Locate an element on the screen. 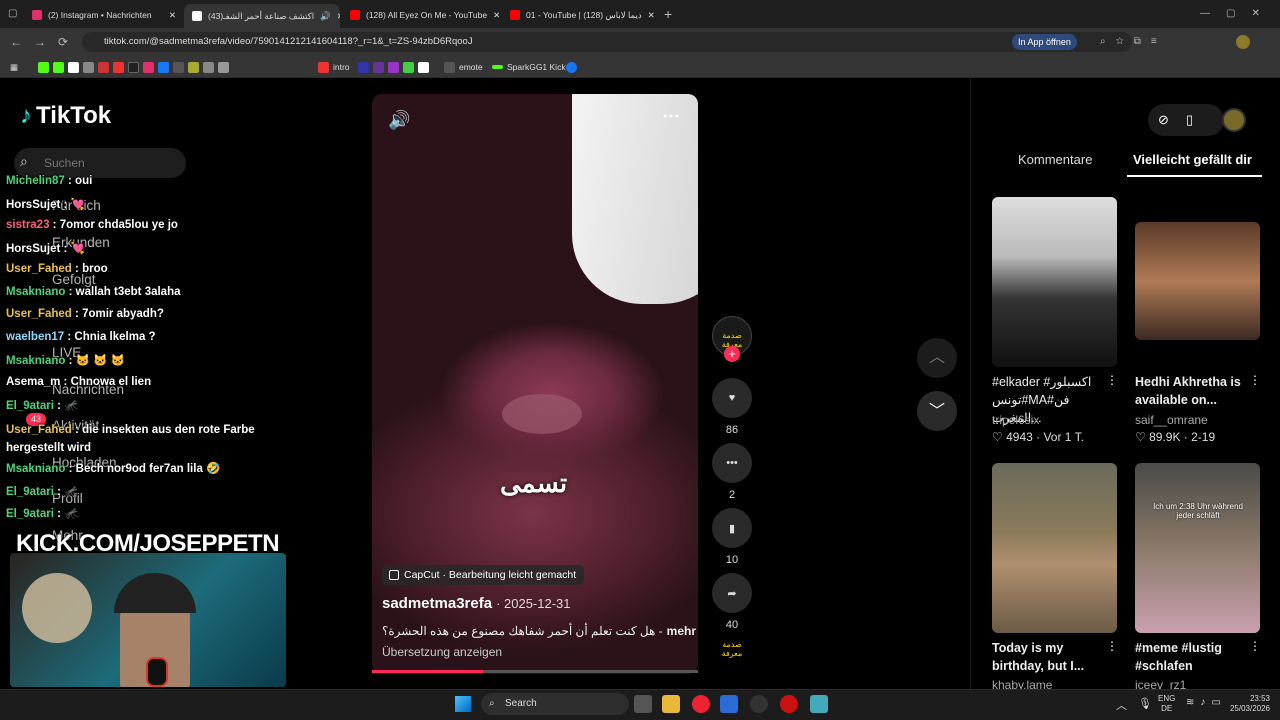 The width and height of the screenshot is (1280, 720). clock: 23:53 25/03/2026 is located at coordinates (1248, 704).